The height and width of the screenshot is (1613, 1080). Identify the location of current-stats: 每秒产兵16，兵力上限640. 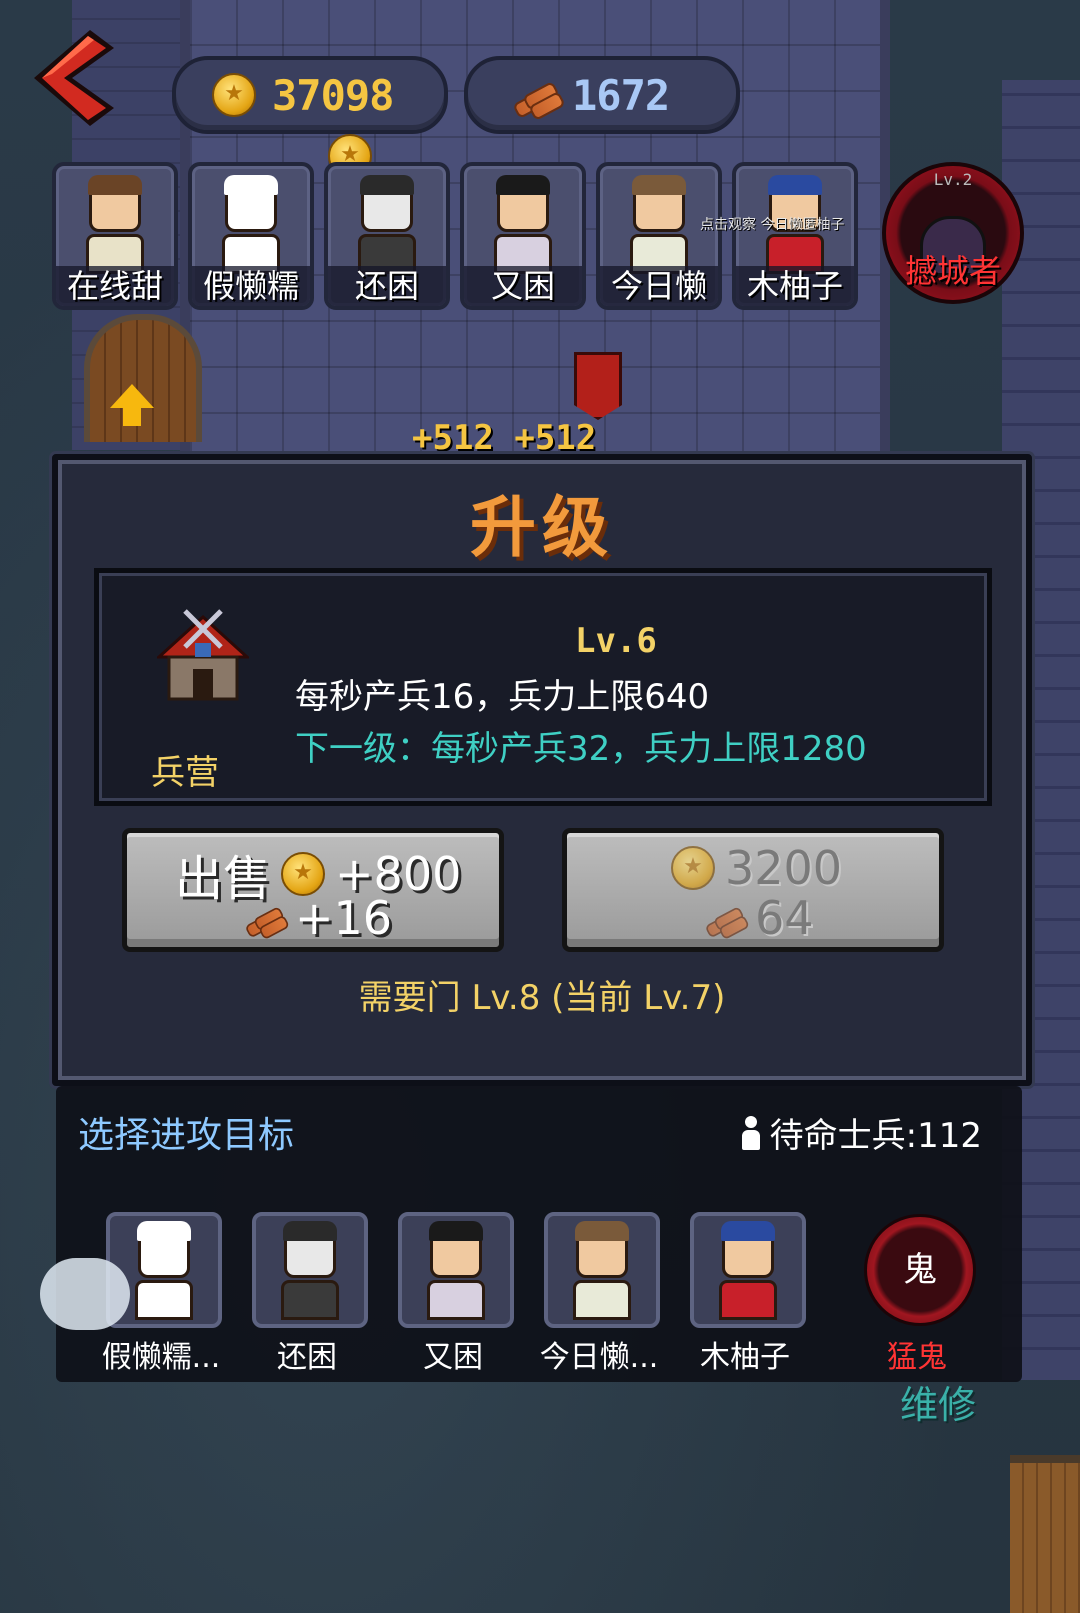
(502, 697).